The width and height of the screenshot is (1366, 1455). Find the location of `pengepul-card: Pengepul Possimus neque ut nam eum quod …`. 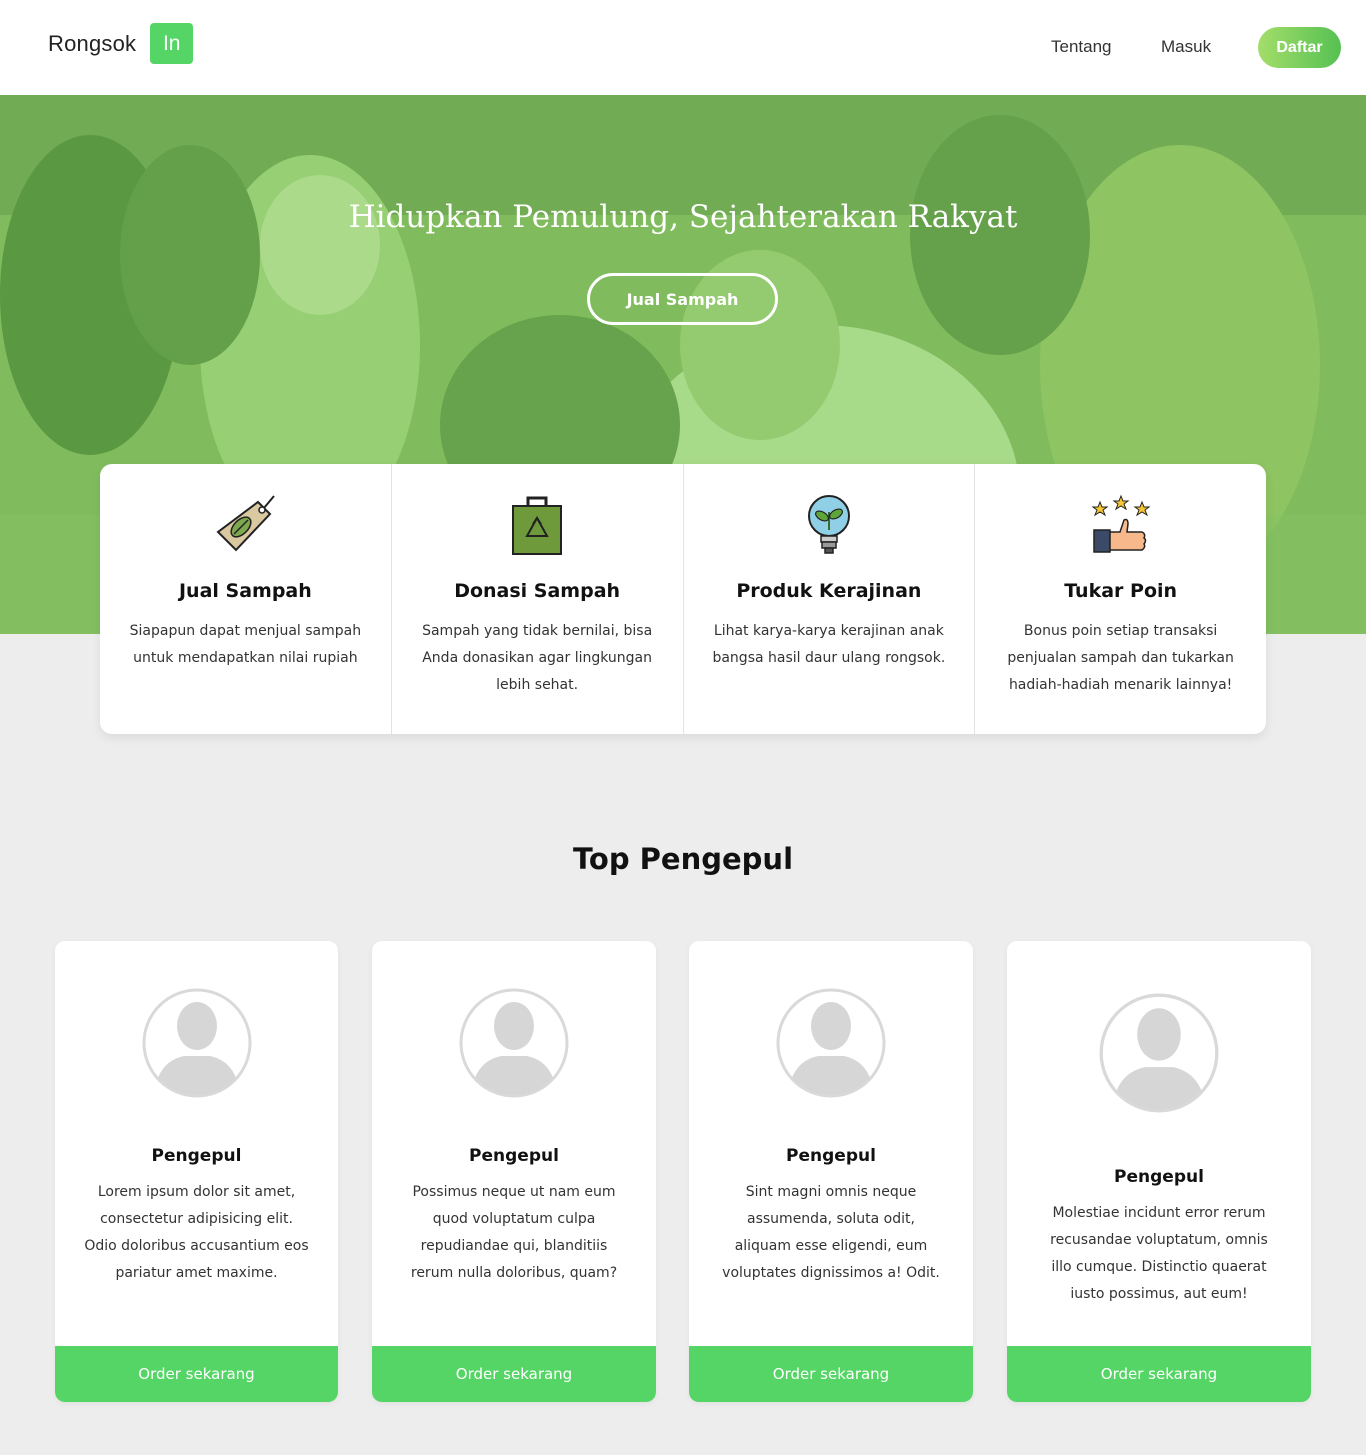

pengepul-card: Pengepul Possimus neque ut nam eum quod … is located at coordinates (514, 1171).